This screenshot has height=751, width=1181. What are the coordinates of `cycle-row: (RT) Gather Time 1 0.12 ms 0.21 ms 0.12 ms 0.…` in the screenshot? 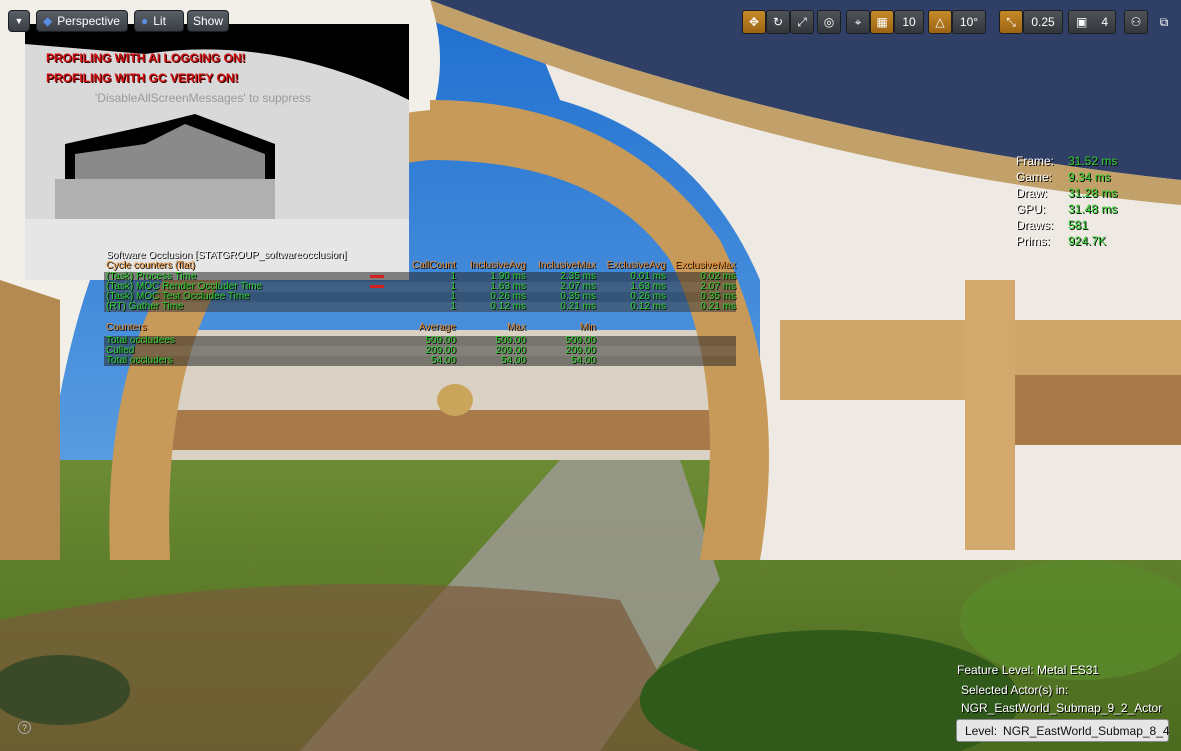 It's located at (420, 307).